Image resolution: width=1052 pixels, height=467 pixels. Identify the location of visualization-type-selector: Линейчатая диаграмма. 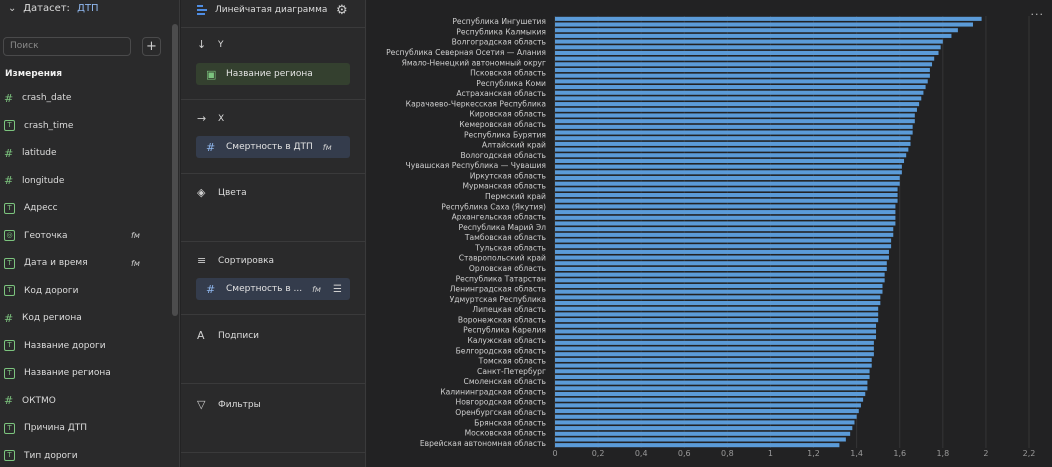
(262, 10).